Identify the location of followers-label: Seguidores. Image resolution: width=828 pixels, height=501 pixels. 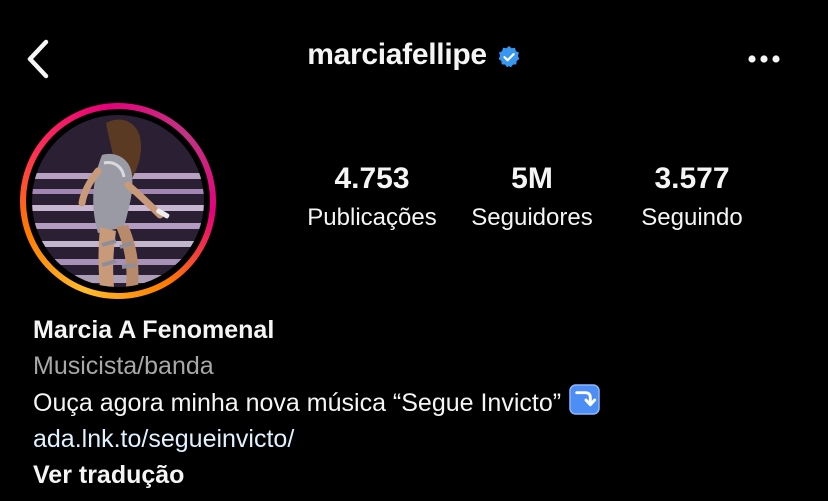
(532, 217).